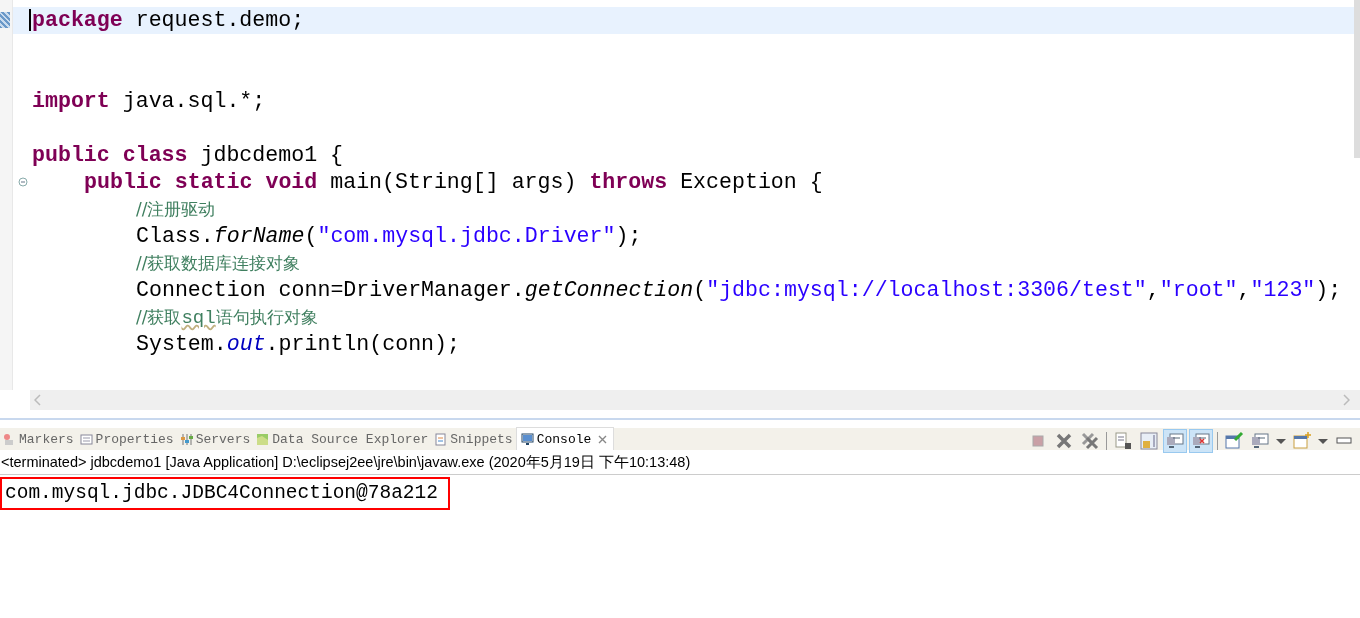  Describe the element at coordinates (1357, 79) in the screenshot. I see `vertical-scrollbar` at that location.